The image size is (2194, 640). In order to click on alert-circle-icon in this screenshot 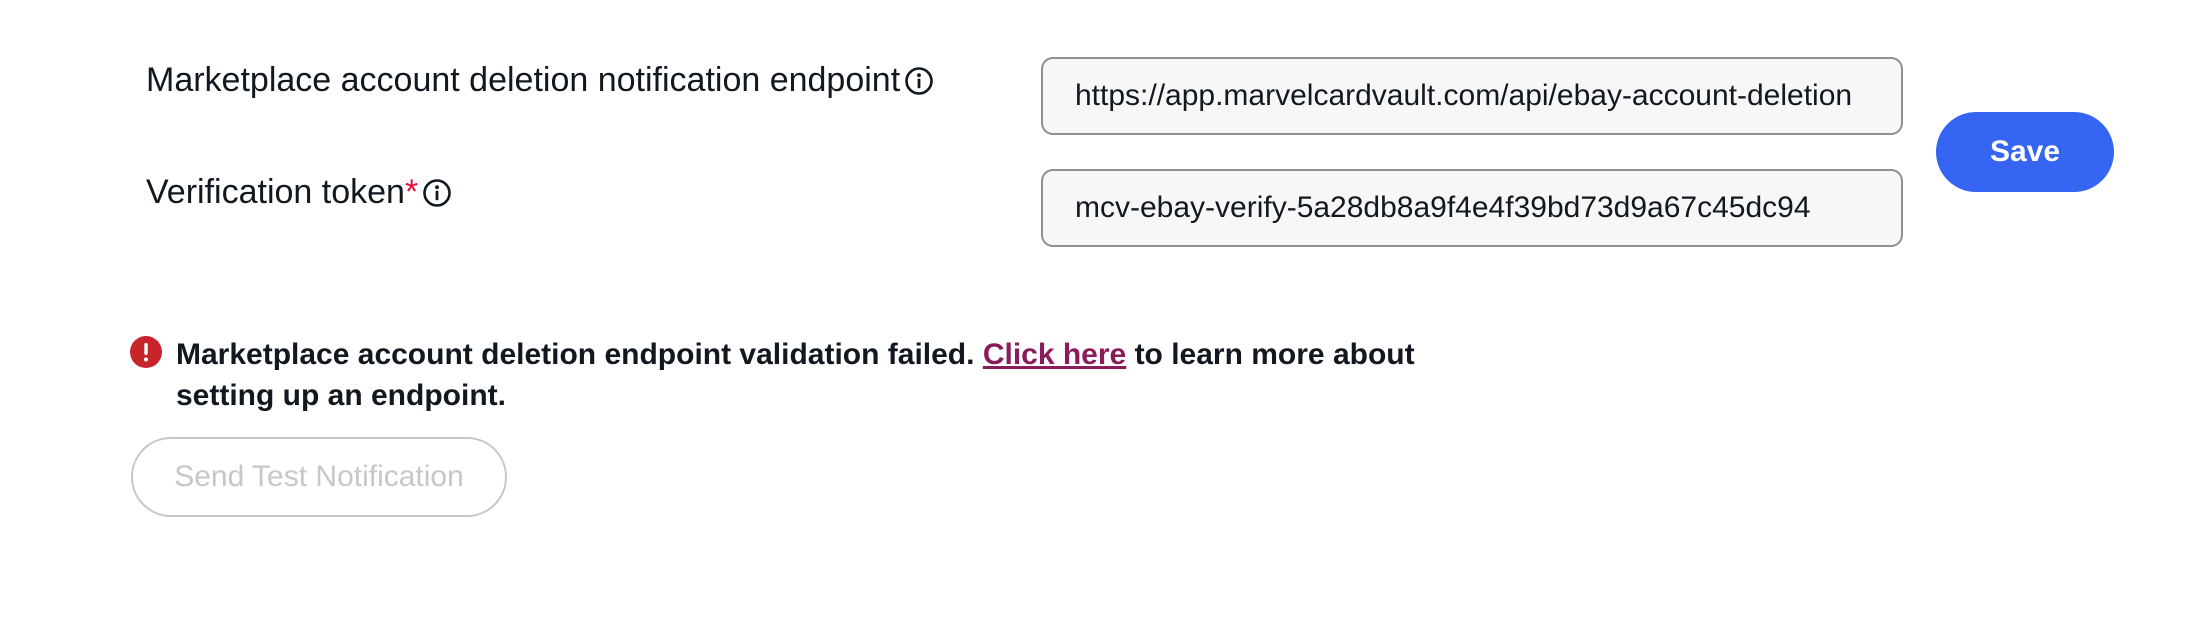, I will do `click(146, 352)`.